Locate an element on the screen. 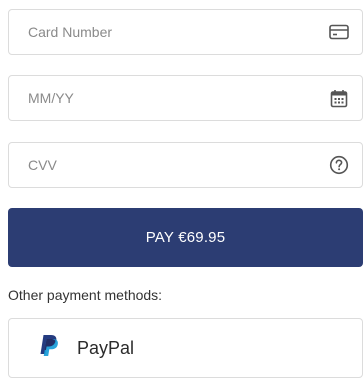 The height and width of the screenshot is (378, 363). expiry-input is located at coordinates (178, 98).